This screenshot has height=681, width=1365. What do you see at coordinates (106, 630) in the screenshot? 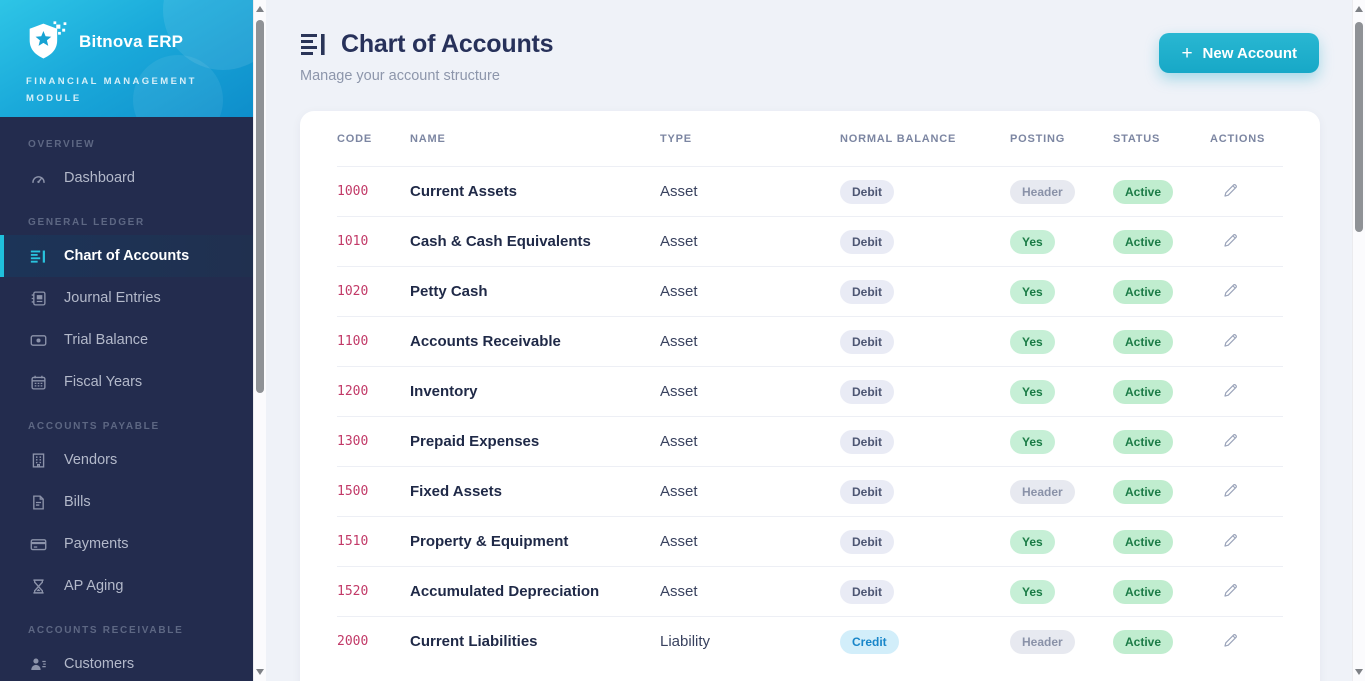
I see `sidebar-section-label: ACCOUNTS RECEIVABLE` at bounding box center [106, 630].